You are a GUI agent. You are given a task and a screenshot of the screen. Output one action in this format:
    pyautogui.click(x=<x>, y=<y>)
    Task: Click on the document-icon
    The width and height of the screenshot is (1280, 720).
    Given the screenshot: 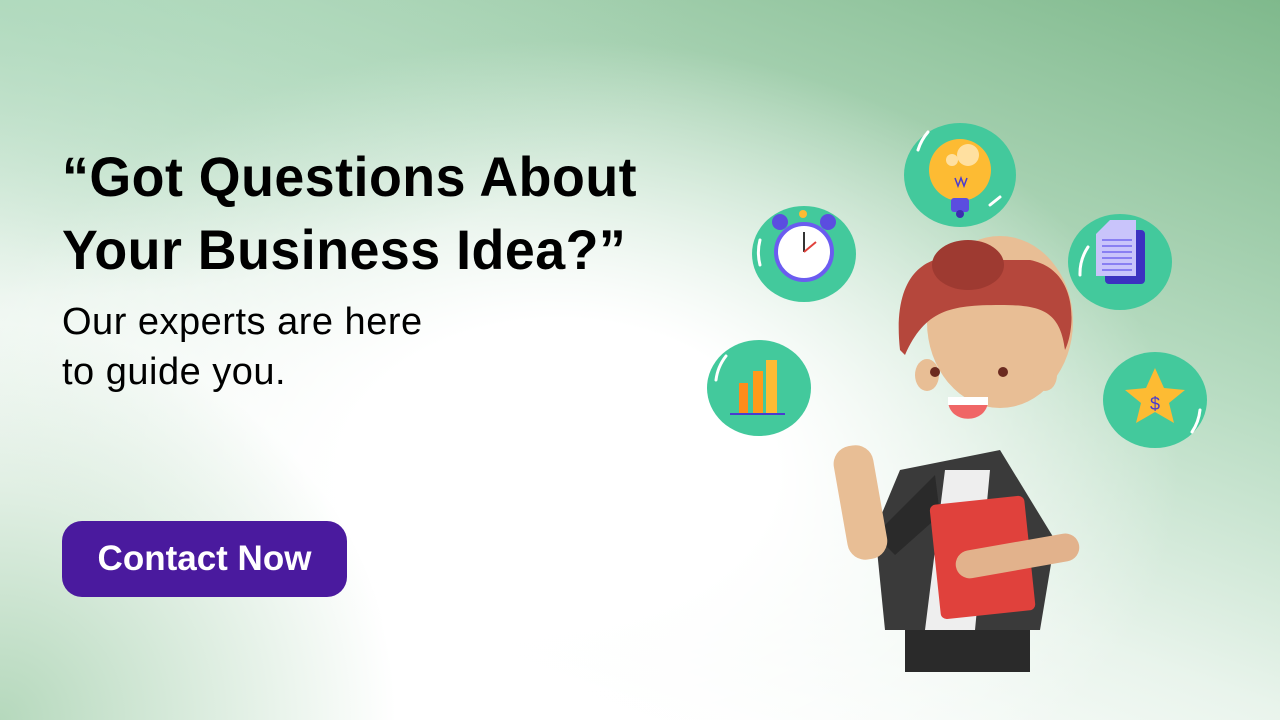 What is the action you would take?
    pyautogui.click(x=1120, y=262)
    